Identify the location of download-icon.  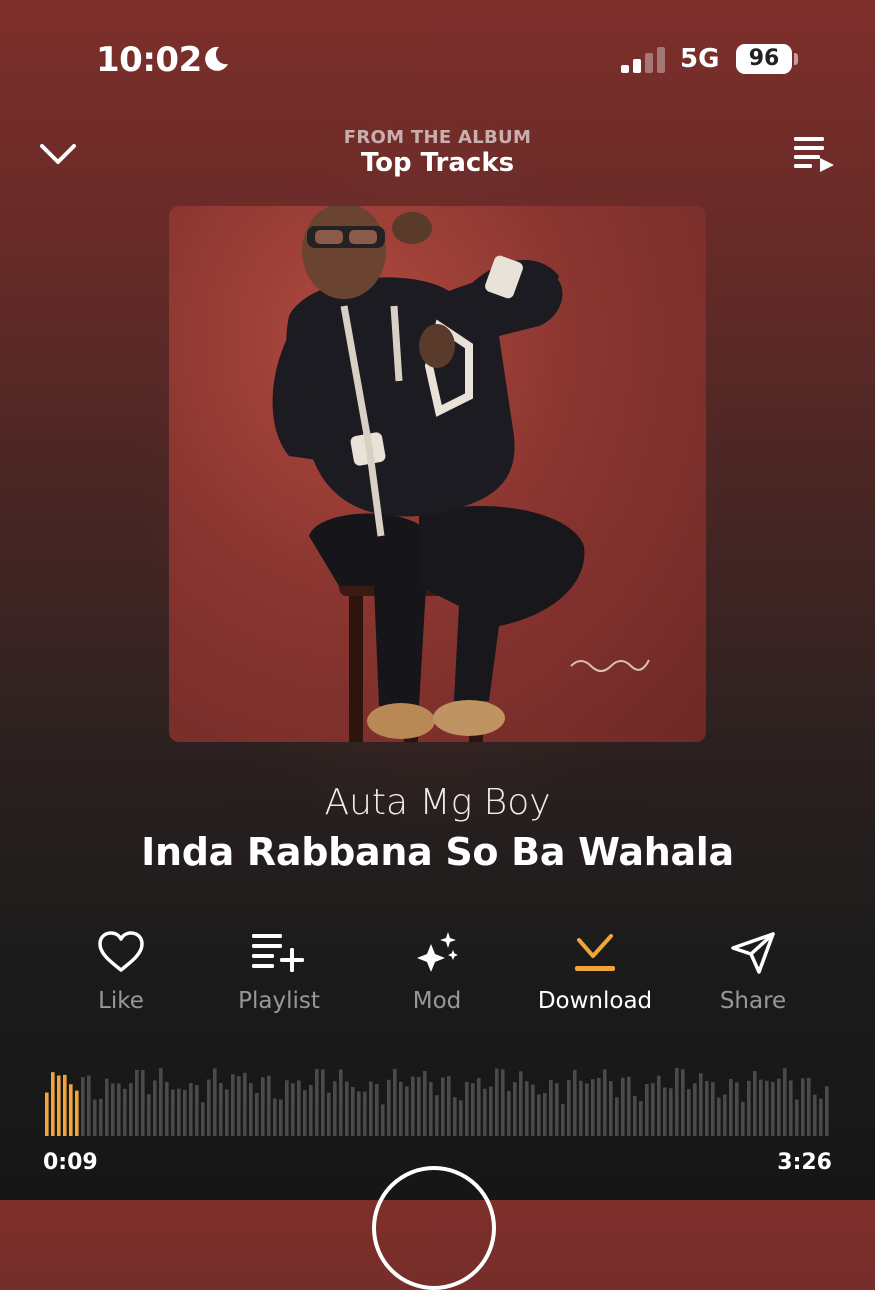
(595, 952).